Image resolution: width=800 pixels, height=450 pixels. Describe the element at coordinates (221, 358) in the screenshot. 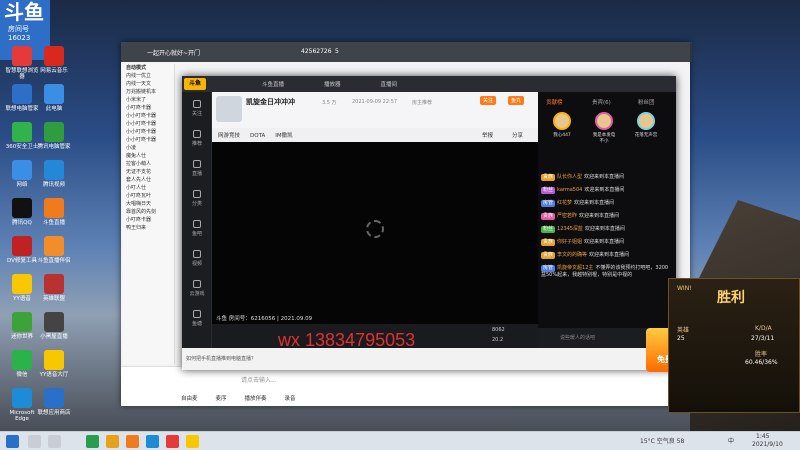

I see `gift-tip: 如何把手机直播推到电脑直播？` at that location.